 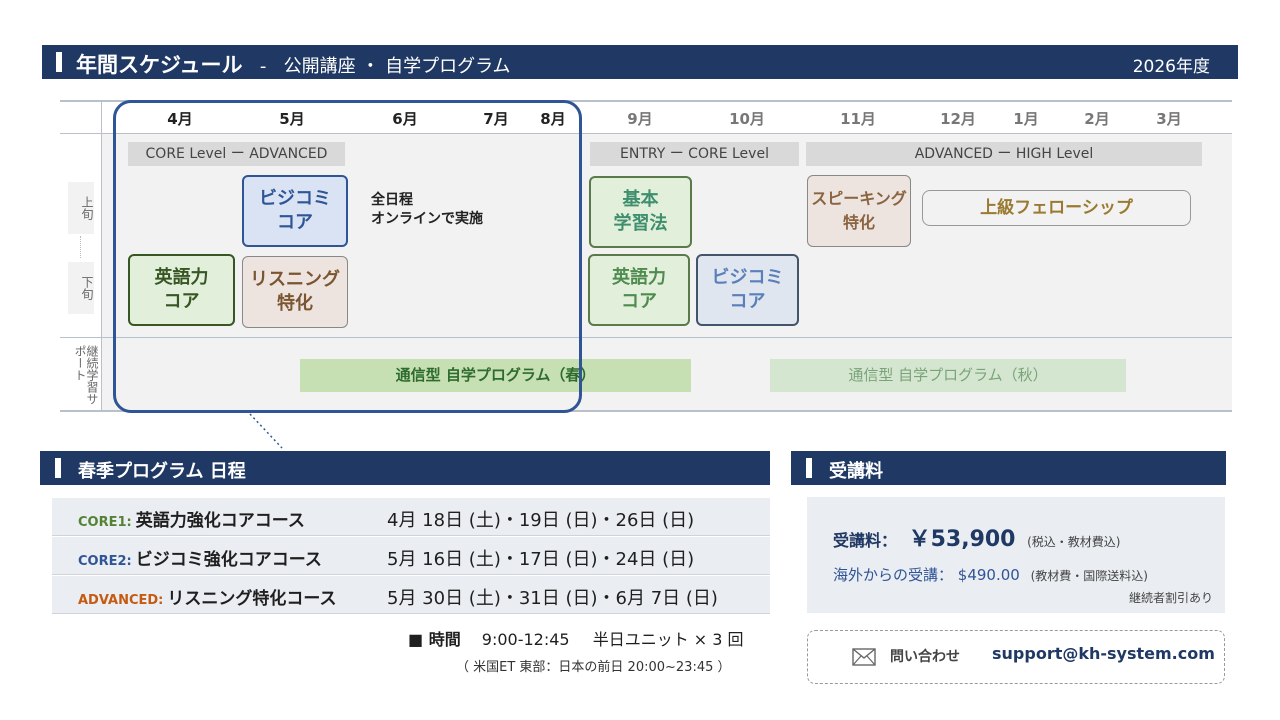 I want to click on course-tag: CORE2:, so click(x=105, y=561).